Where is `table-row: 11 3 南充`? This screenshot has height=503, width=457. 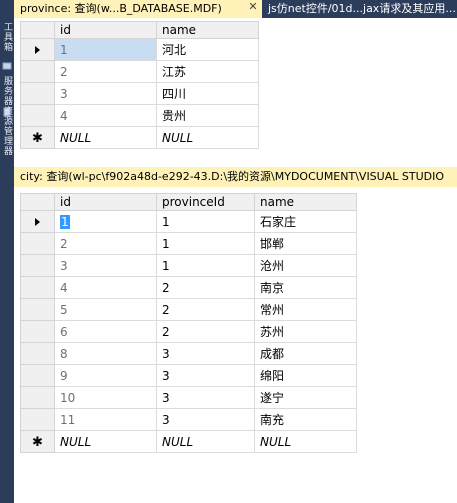
table-row: 11 3 南充 is located at coordinates (188, 419).